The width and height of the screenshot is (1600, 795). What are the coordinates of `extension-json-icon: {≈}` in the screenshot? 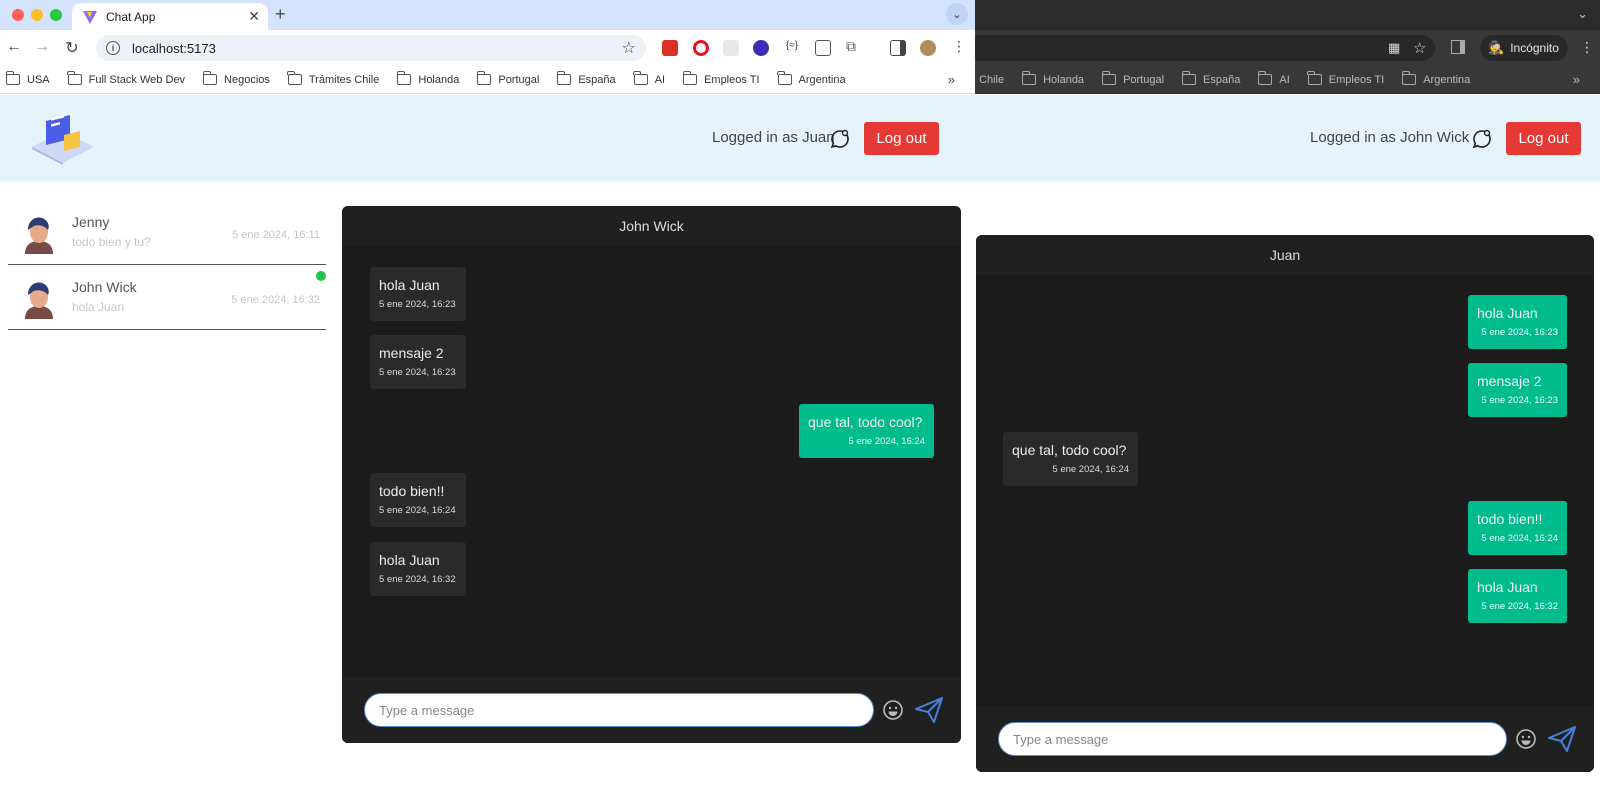 It's located at (792, 48).